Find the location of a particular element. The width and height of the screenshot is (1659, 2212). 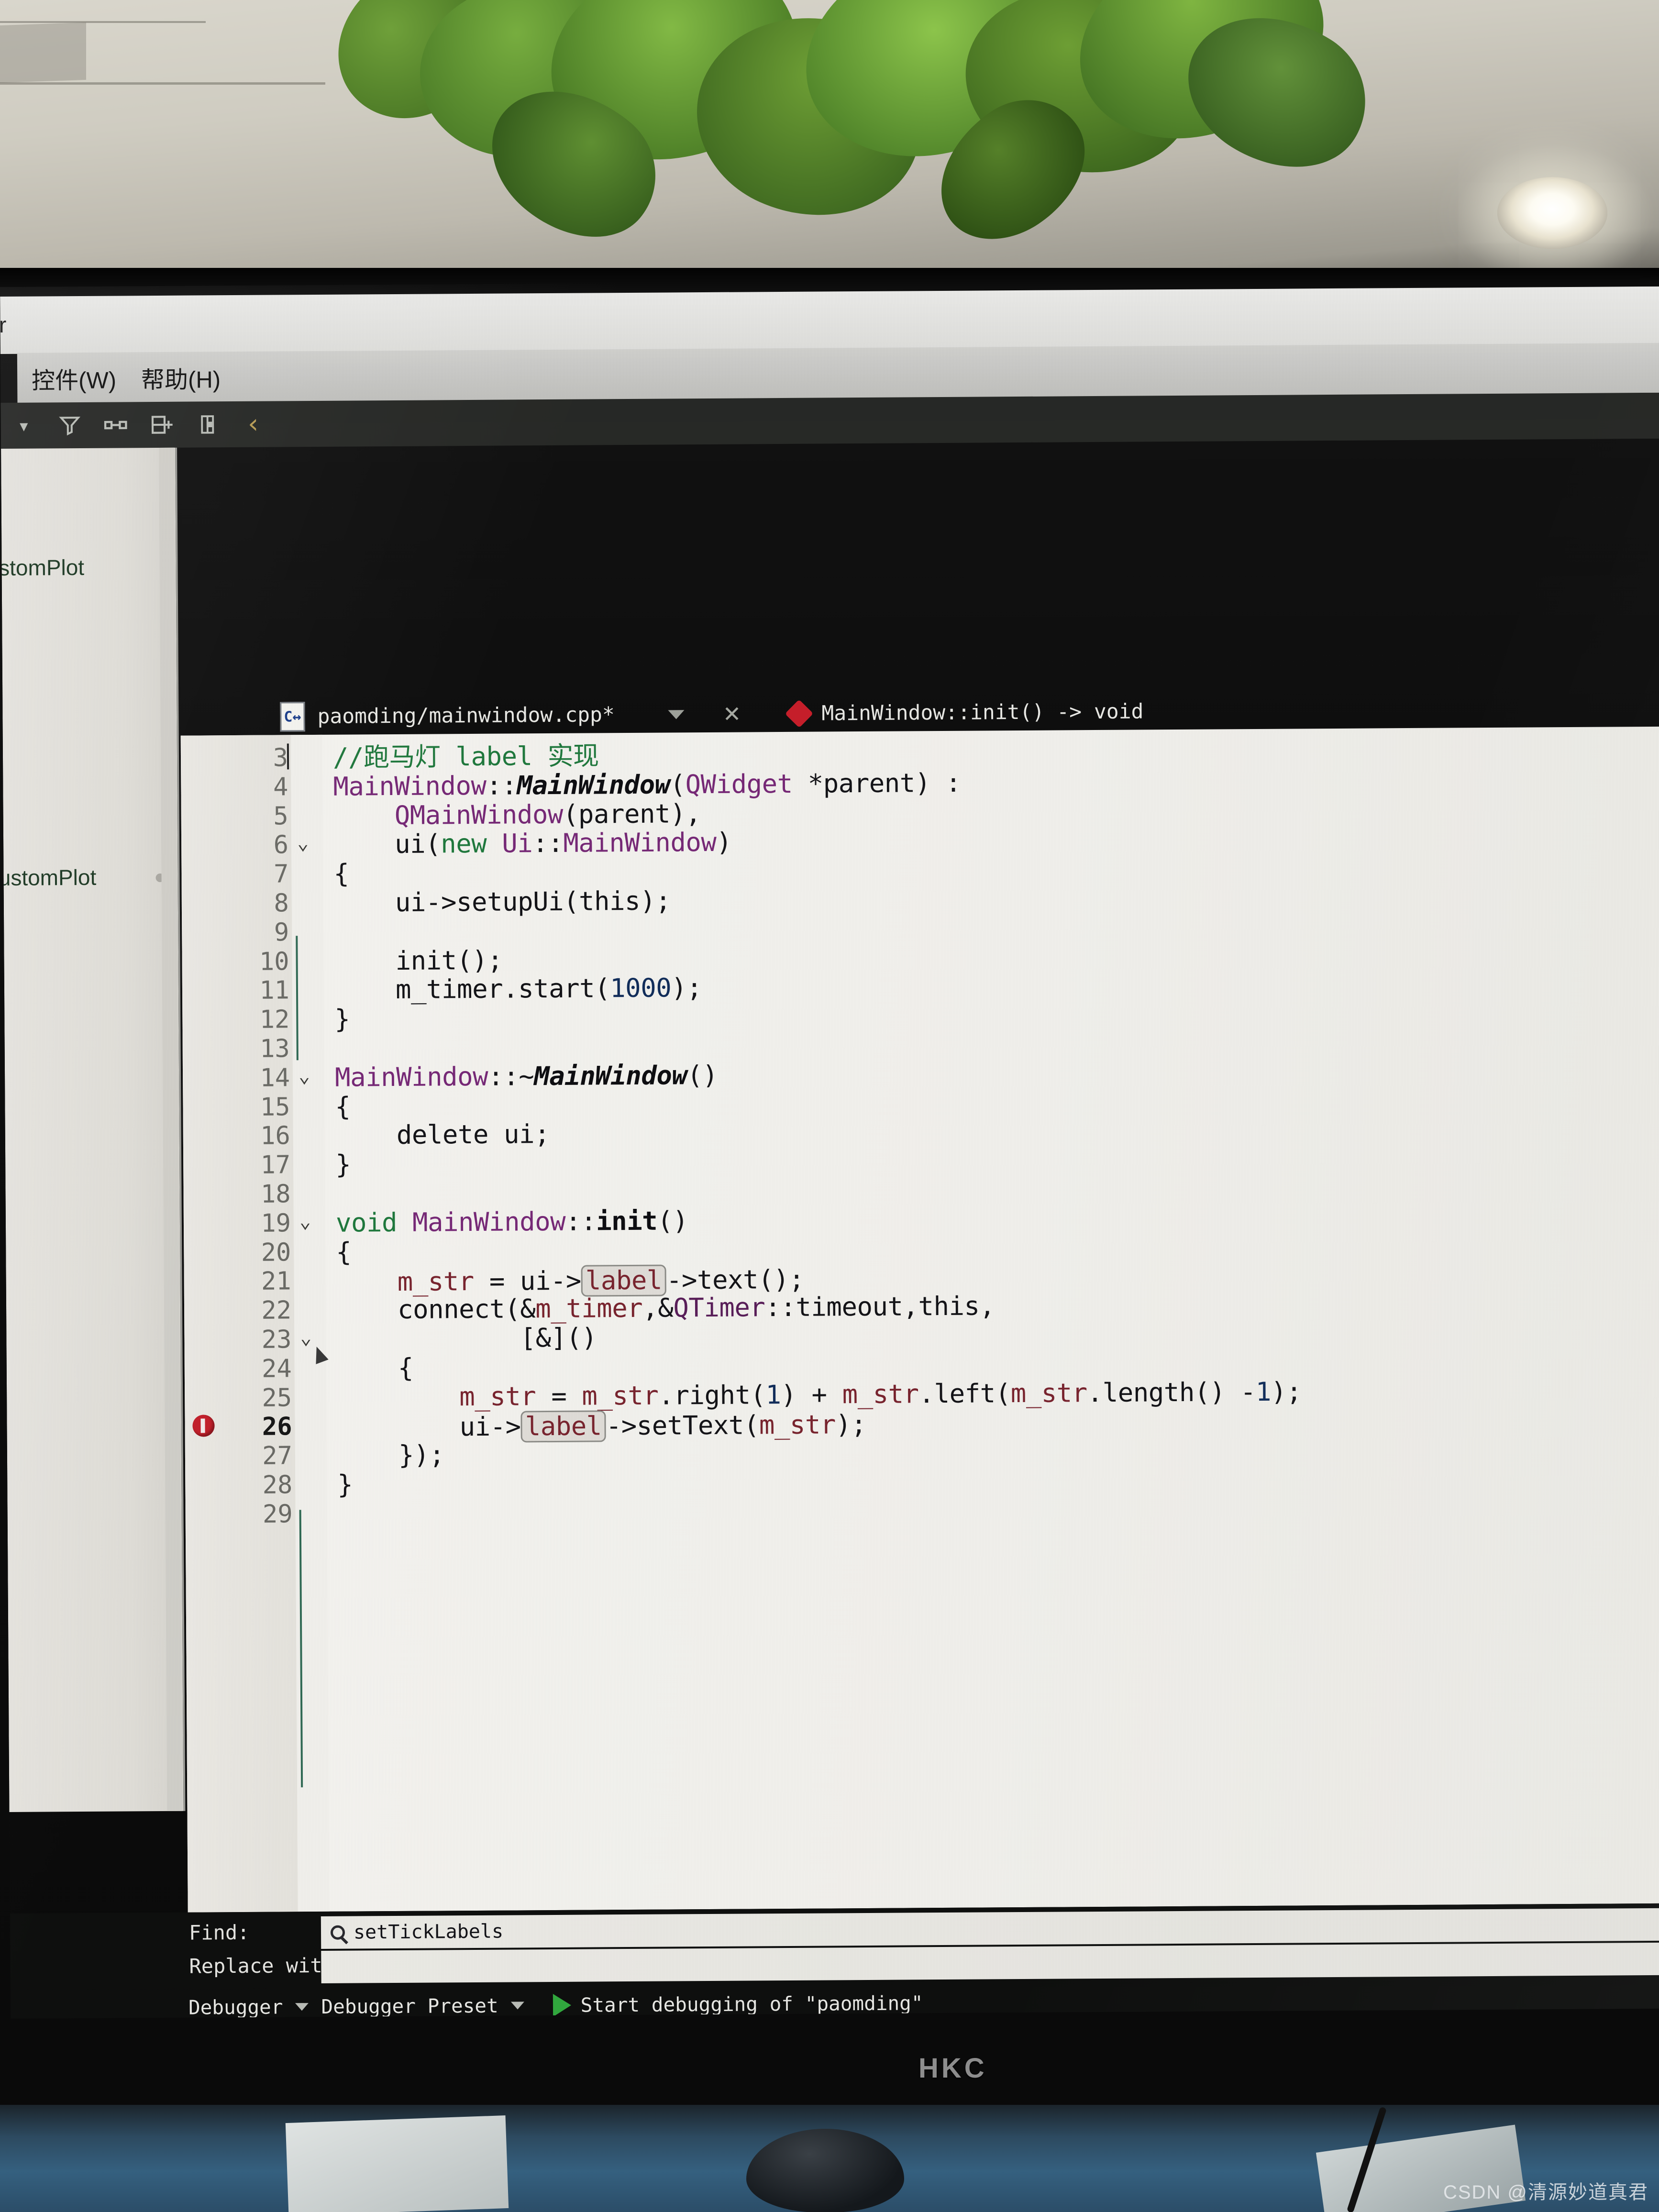

text-caret is located at coordinates (288, 756).